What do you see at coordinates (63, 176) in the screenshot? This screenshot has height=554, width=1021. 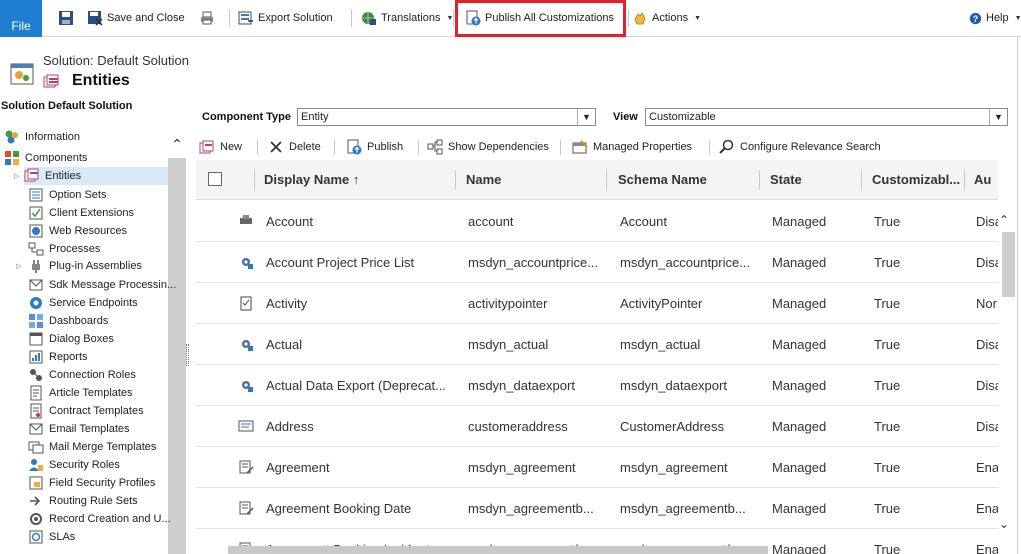 I see `sidebar-item-label: Entities` at bounding box center [63, 176].